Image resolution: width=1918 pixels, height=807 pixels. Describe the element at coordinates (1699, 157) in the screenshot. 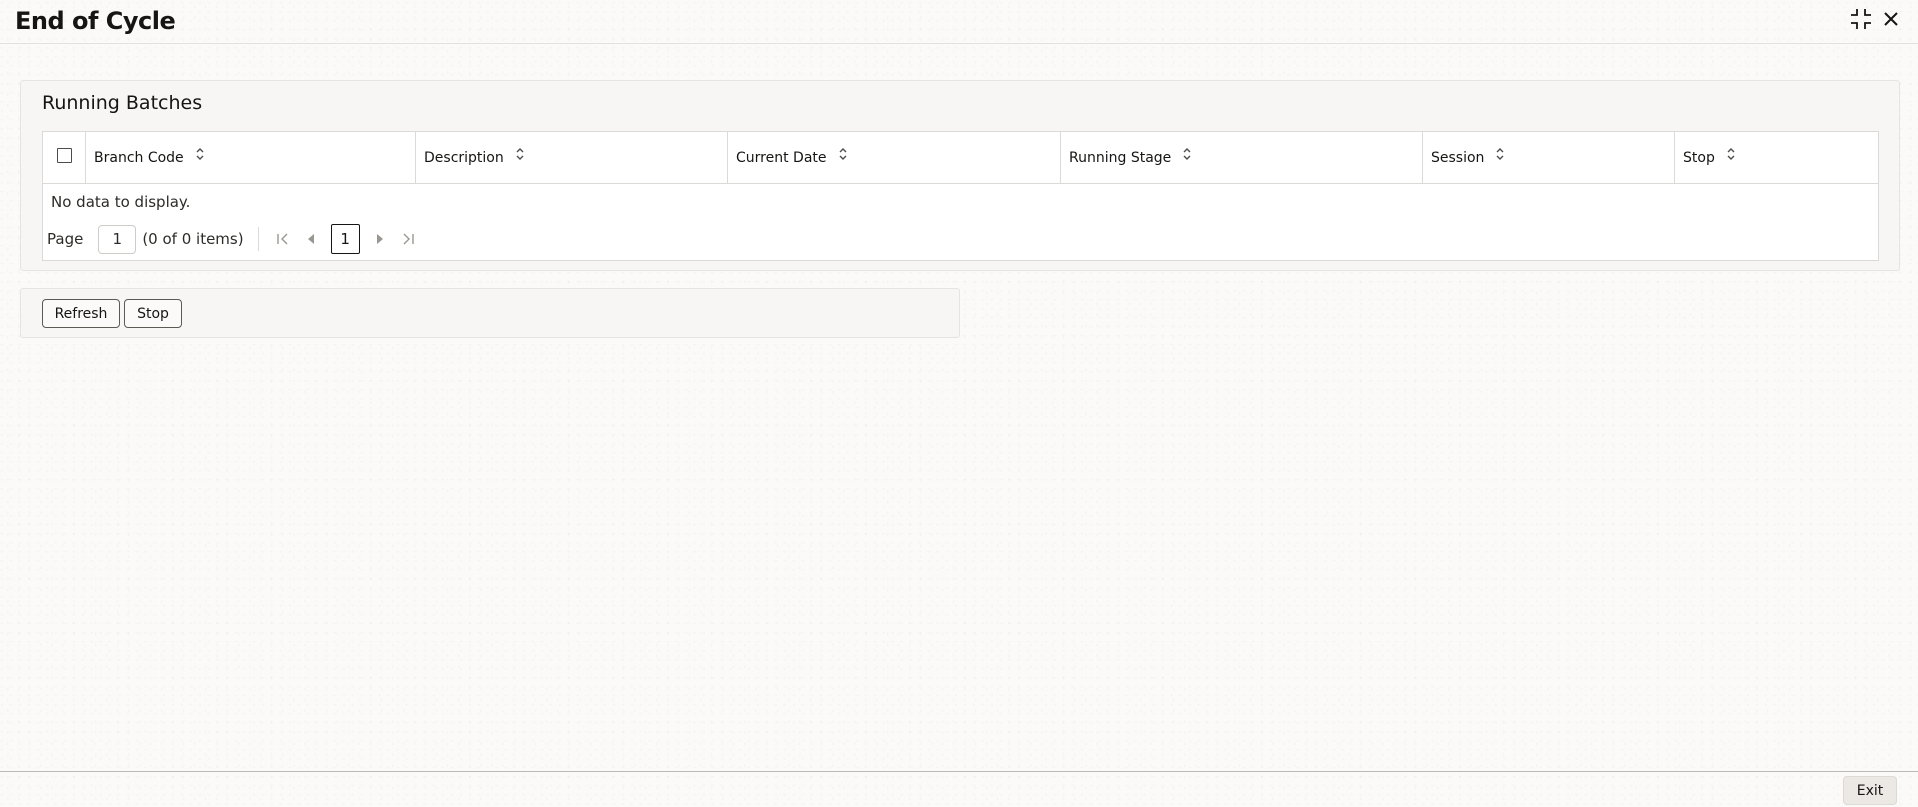

I see `column-label: Stop` at that location.